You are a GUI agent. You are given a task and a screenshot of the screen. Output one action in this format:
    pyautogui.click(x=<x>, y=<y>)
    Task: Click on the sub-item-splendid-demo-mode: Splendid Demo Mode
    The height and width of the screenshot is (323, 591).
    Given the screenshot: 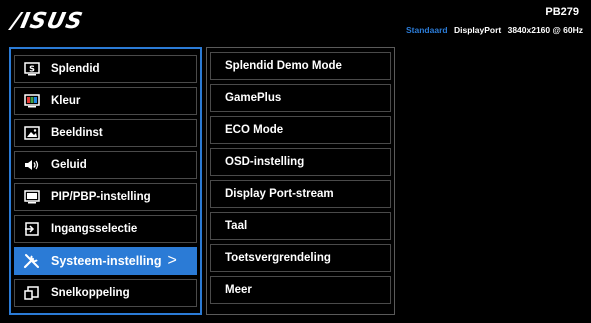 What is the action you would take?
    pyautogui.click(x=300, y=66)
    